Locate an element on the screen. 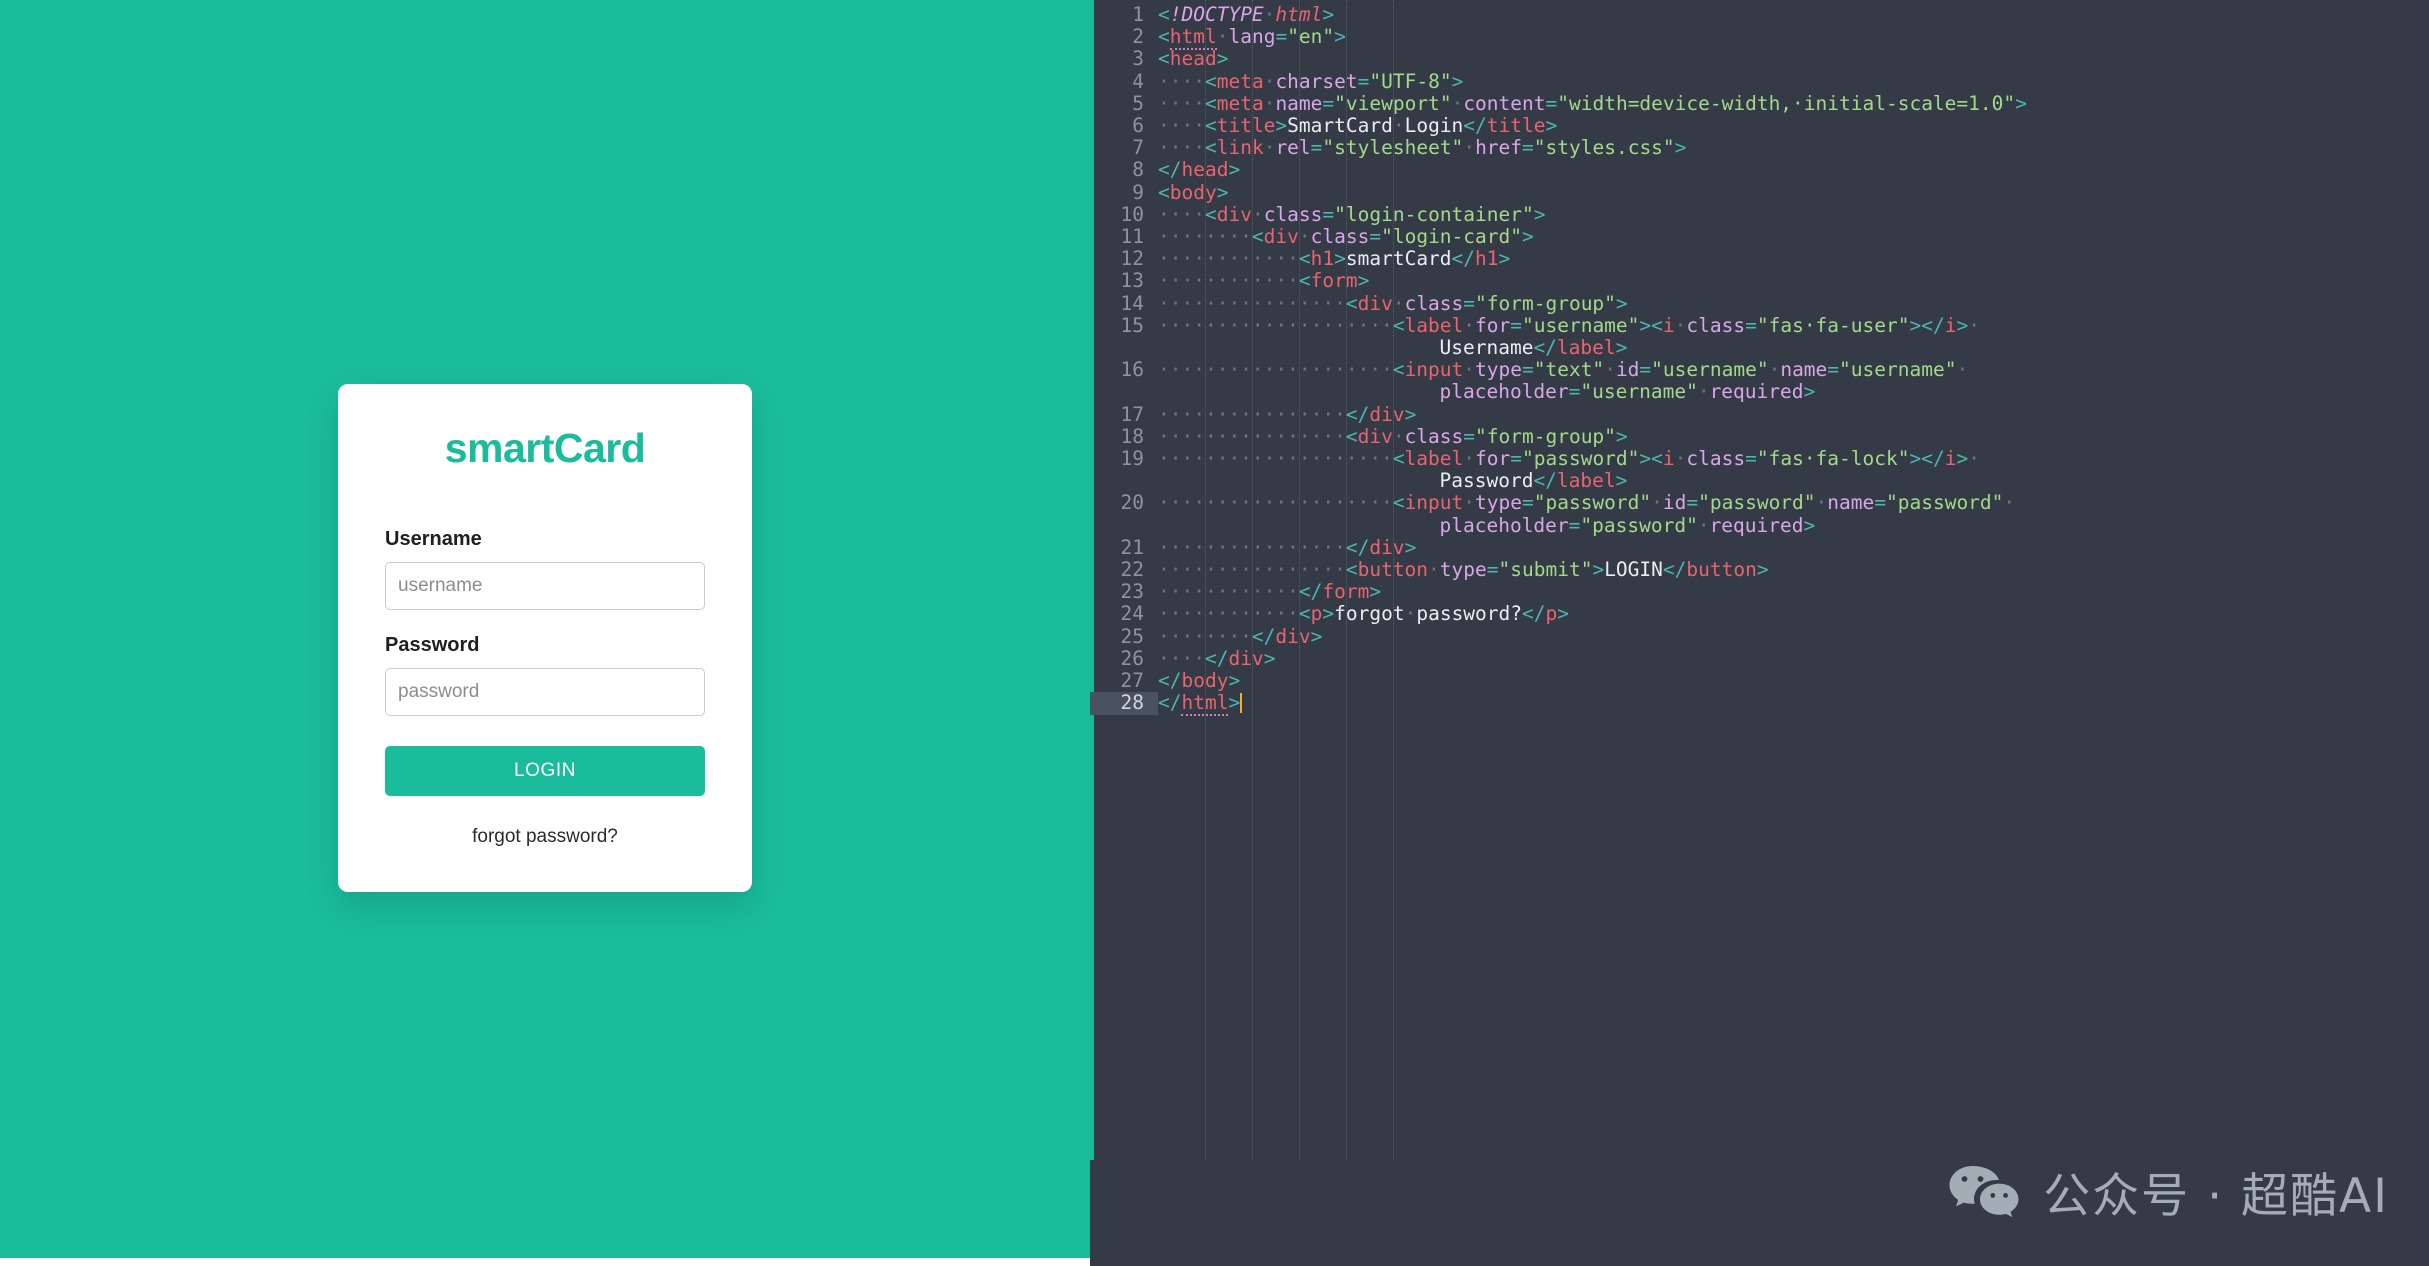 The height and width of the screenshot is (1266, 2429). code-token-tag: form is located at coordinates (1334, 281).